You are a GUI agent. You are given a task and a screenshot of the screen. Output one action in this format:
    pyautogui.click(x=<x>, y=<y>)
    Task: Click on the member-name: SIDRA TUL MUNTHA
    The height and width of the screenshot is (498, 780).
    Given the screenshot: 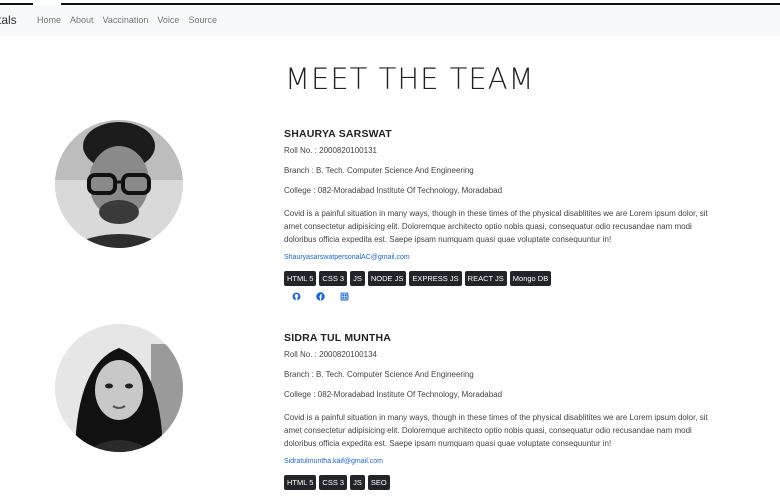 What is the action you would take?
    pyautogui.click(x=338, y=338)
    